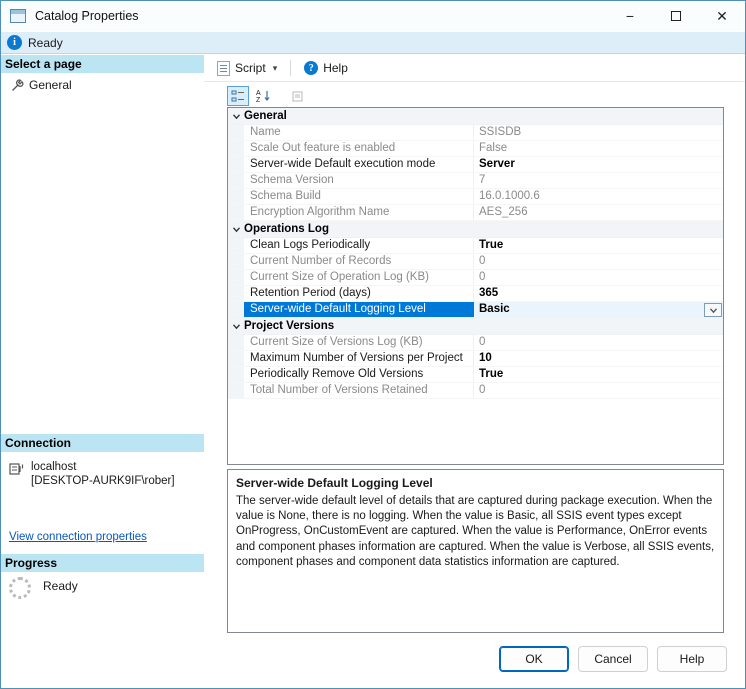  What do you see at coordinates (359, 358) in the screenshot?
I see `property-label: Maximum Number of Versions per Project` at bounding box center [359, 358].